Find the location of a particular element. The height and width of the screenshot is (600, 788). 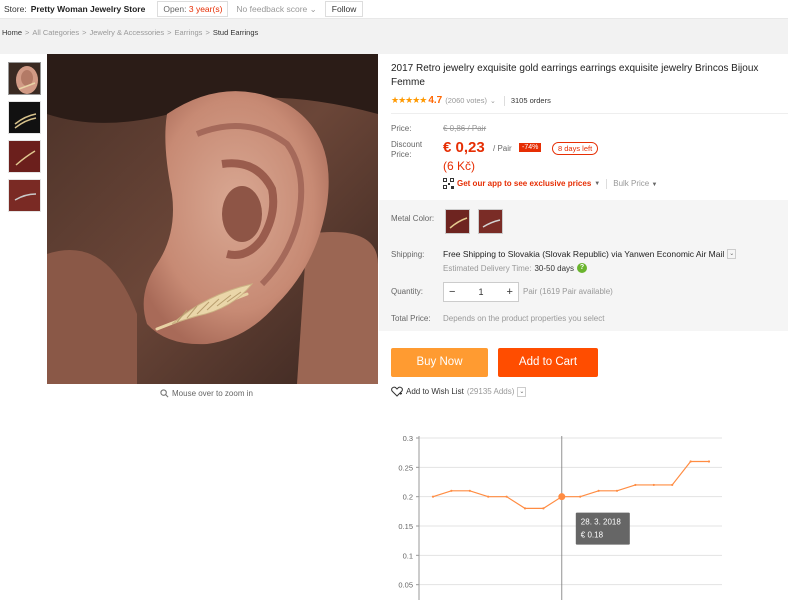

highlight-point is located at coordinates (562, 497).